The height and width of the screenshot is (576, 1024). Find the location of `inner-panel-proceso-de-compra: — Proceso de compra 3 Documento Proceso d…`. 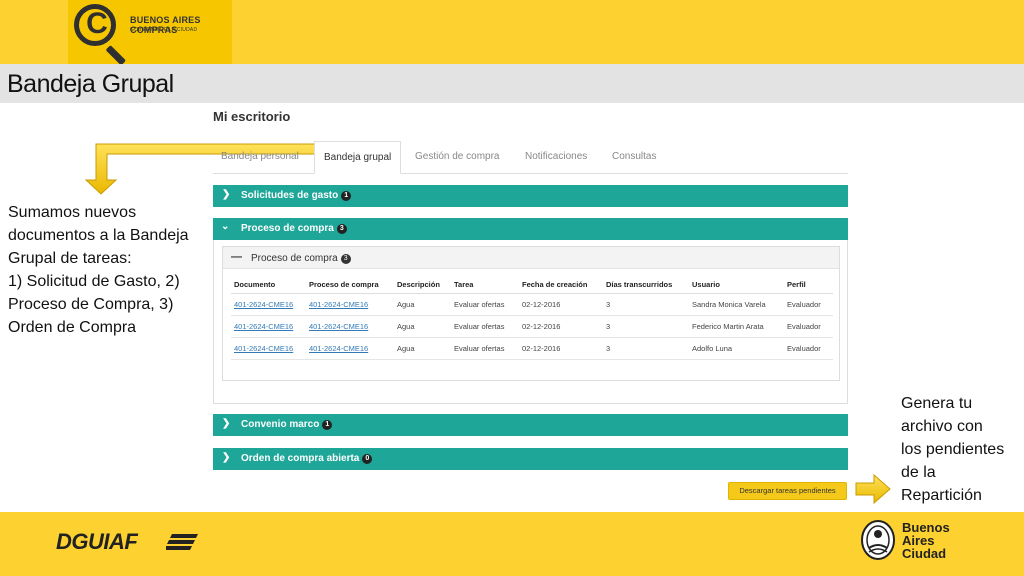

inner-panel-proceso-de-compra: — Proceso de compra 3 Documento Proceso d… is located at coordinates (531, 313).